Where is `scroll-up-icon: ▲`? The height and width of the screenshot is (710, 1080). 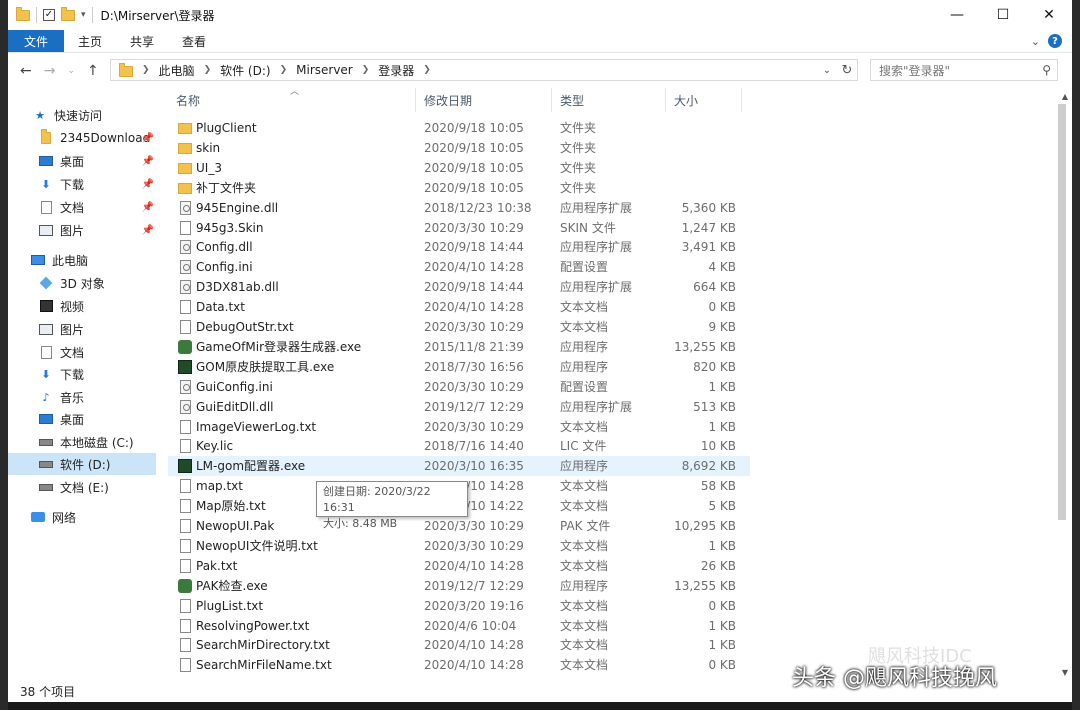 scroll-up-icon: ▲ is located at coordinates (1065, 96).